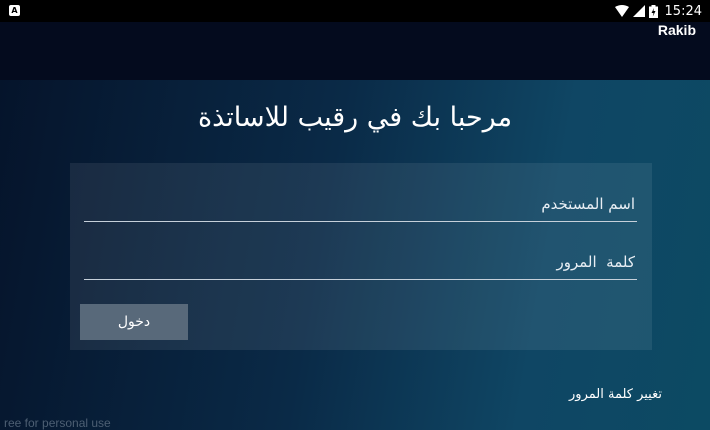  Describe the element at coordinates (14, 10) in the screenshot. I see `notification-icon: A` at that location.